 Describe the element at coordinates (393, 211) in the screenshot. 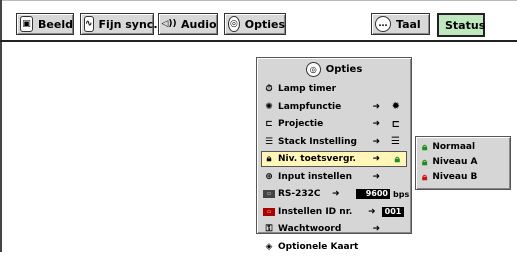

I see `id-value: 001` at that location.